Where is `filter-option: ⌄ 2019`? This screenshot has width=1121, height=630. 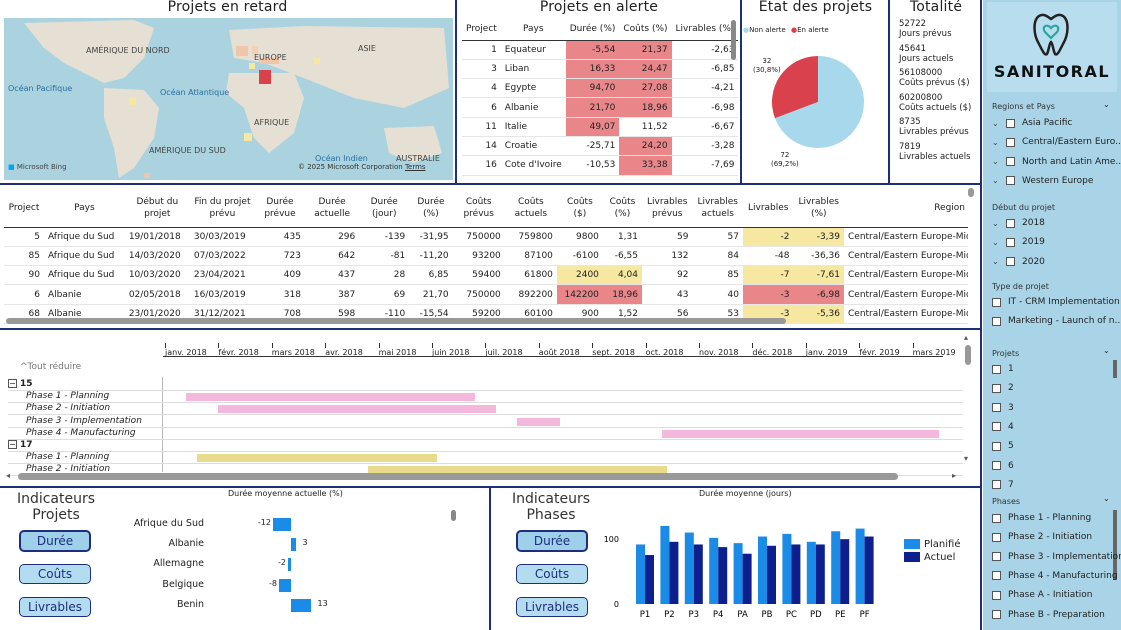 filter-option: ⌄ 2019 is located at coordinates (1018, 242).